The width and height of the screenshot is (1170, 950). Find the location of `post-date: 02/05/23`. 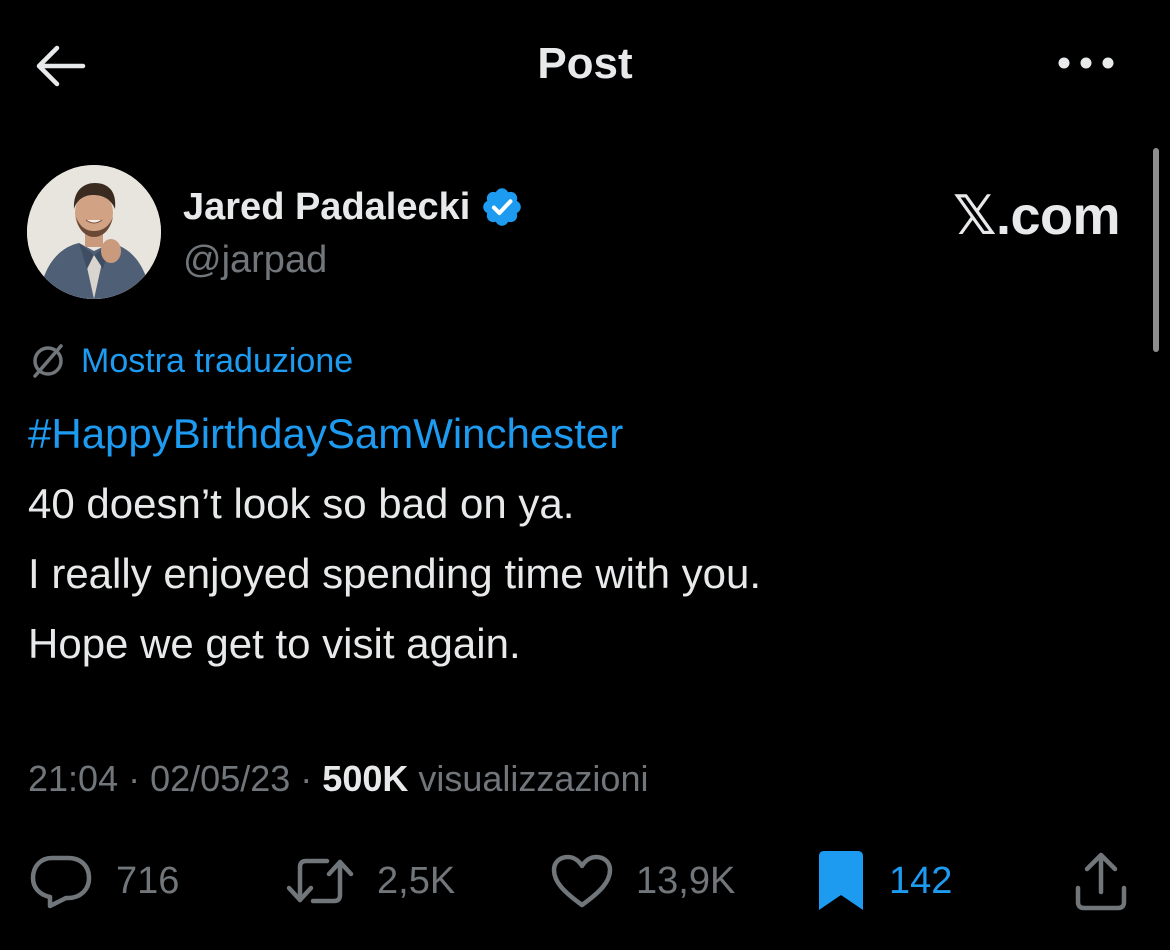

post-date: 02/05/23 is located at coordinates (220, 778).